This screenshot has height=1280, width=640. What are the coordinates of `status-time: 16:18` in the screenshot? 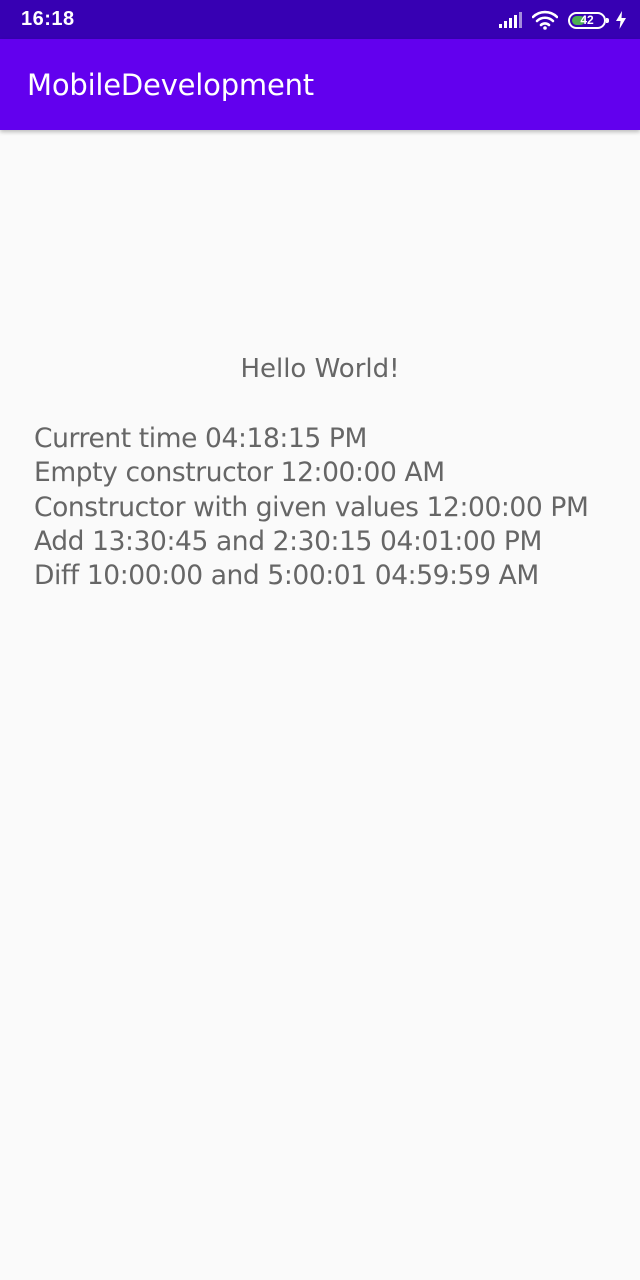 It's located at (48, 19).